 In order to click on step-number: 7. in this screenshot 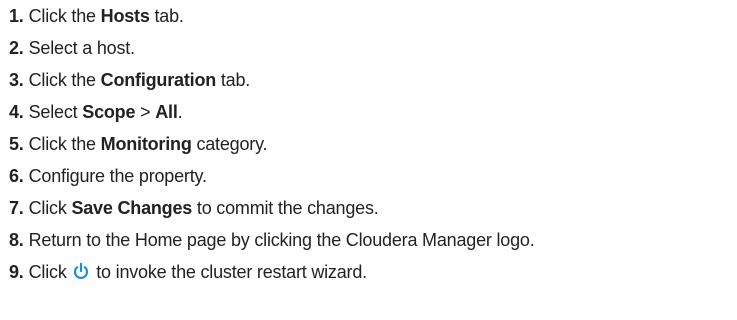, I will do `click(16, 208)`.